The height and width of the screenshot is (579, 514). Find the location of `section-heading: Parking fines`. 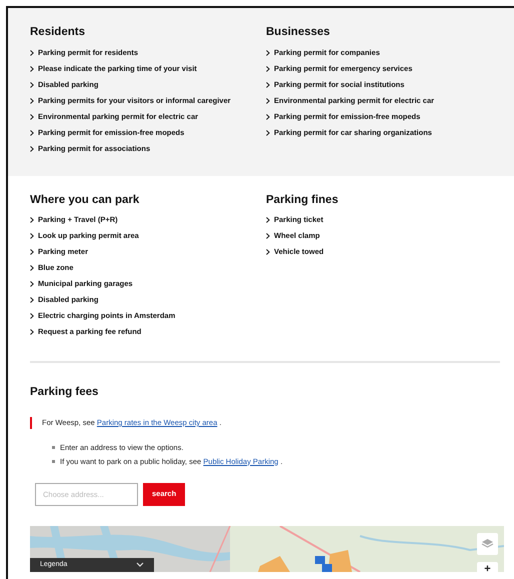

section-heading: Parking fines is located at coordinates (303, 200).